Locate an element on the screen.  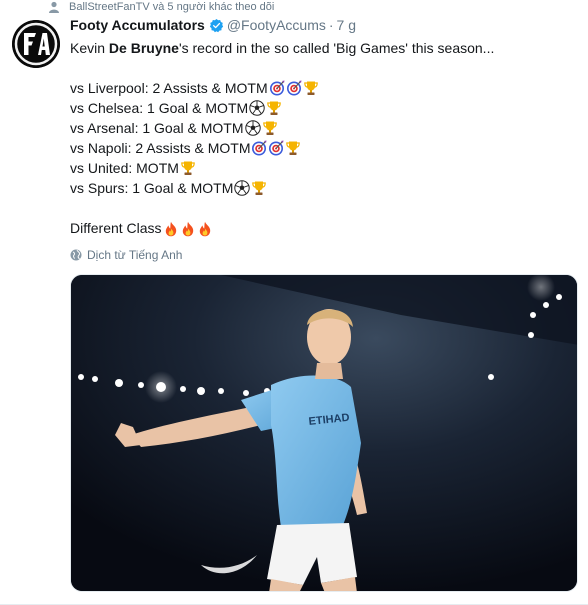
record-line-text: vs Napoli: 2 Assists & MOTM is located at coordinates (160, 148).